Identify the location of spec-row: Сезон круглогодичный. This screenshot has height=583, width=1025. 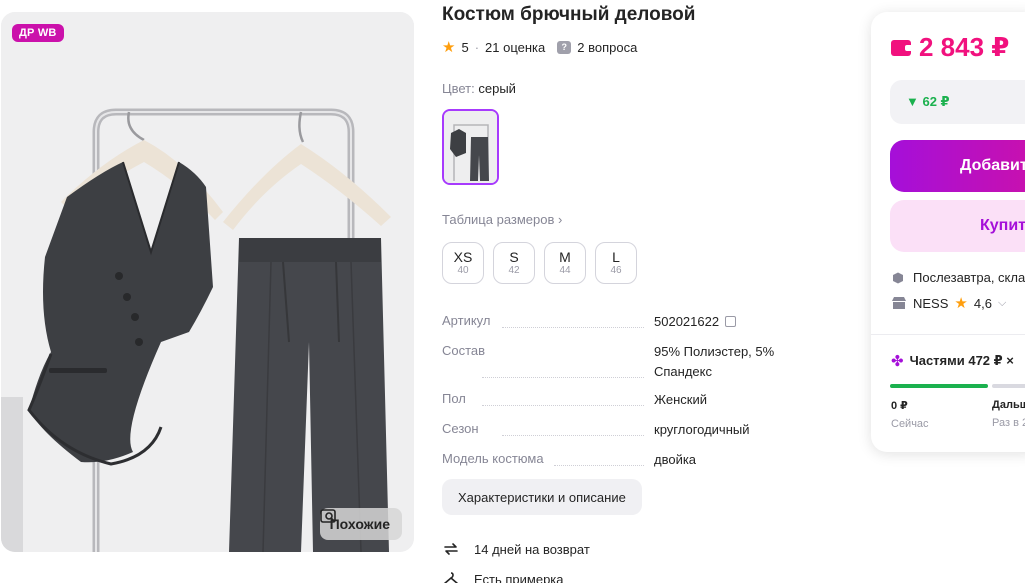
(622, 430).